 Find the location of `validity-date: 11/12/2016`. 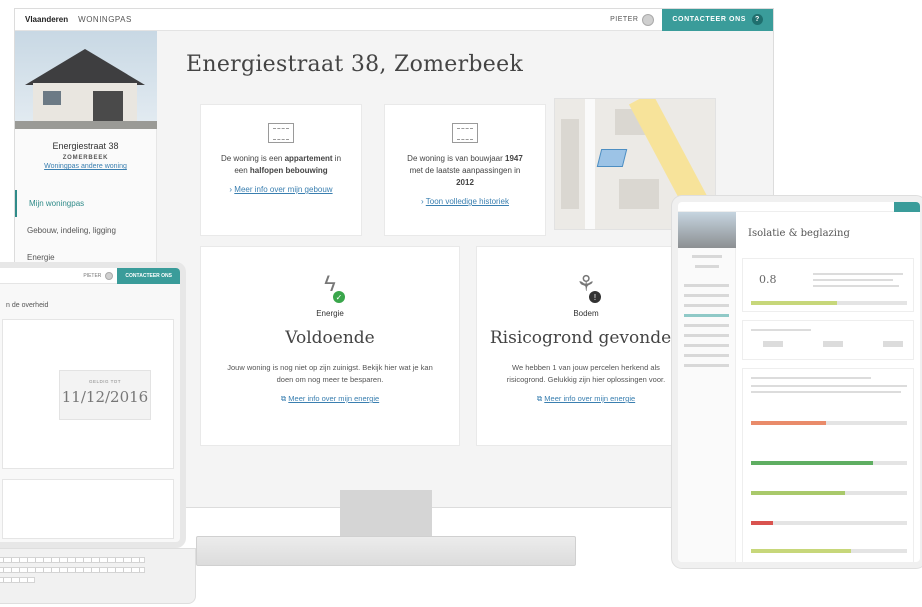

validity-date: 11/12/2016 is located at coordinates (105, 397).